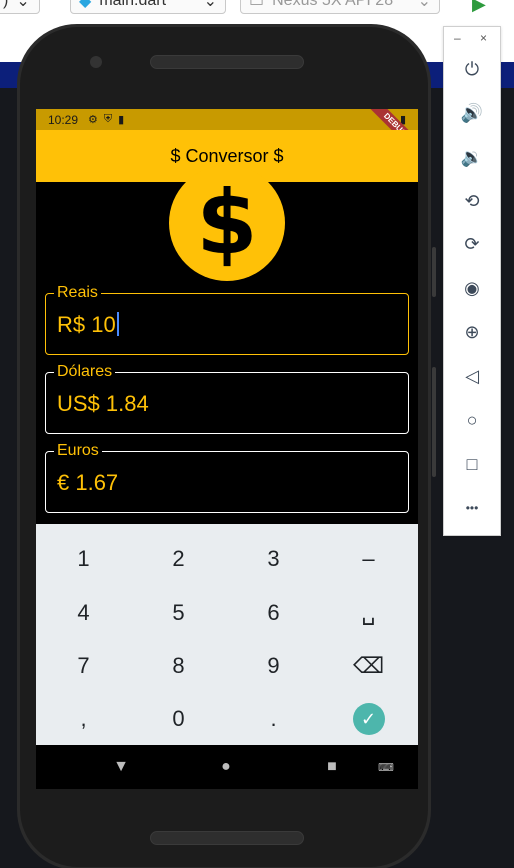 The image size is (514, 868). I want to click on euros-value: € 1.67, so click(88, 482).